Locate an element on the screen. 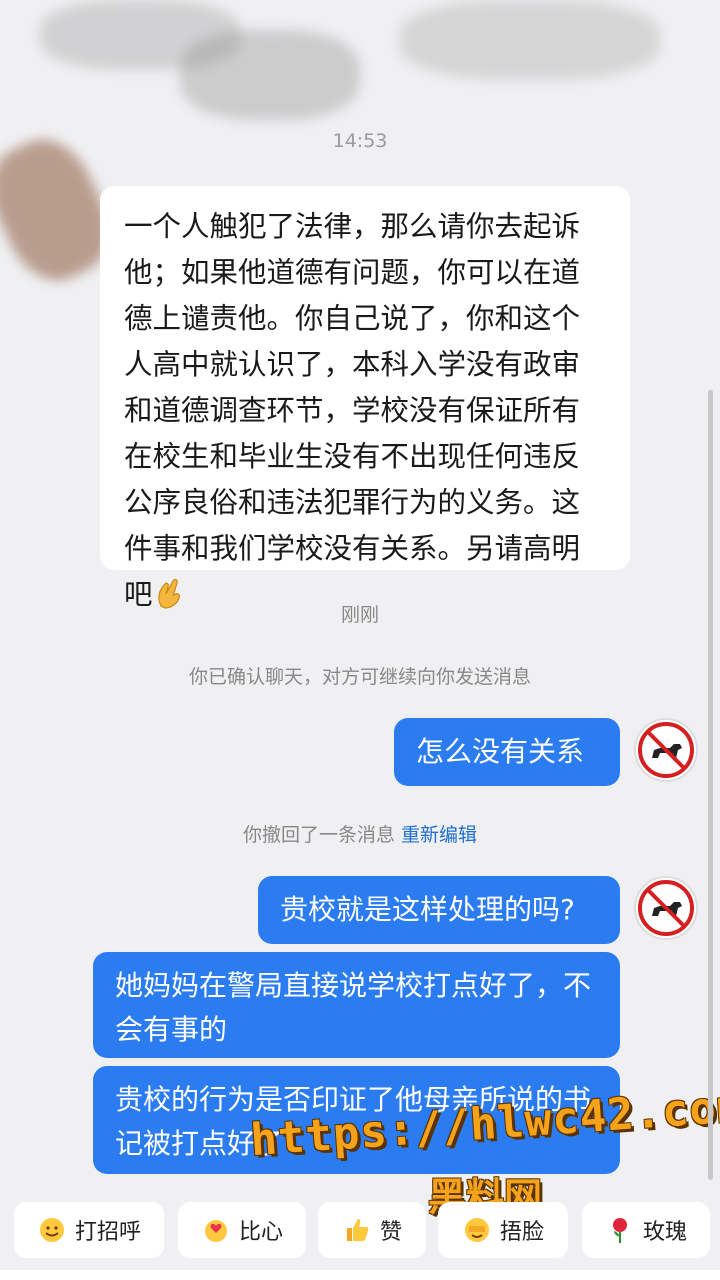 The image size is (720, 1280). thumbs-up-emoji-icon is located at coordinates (357, 1230).